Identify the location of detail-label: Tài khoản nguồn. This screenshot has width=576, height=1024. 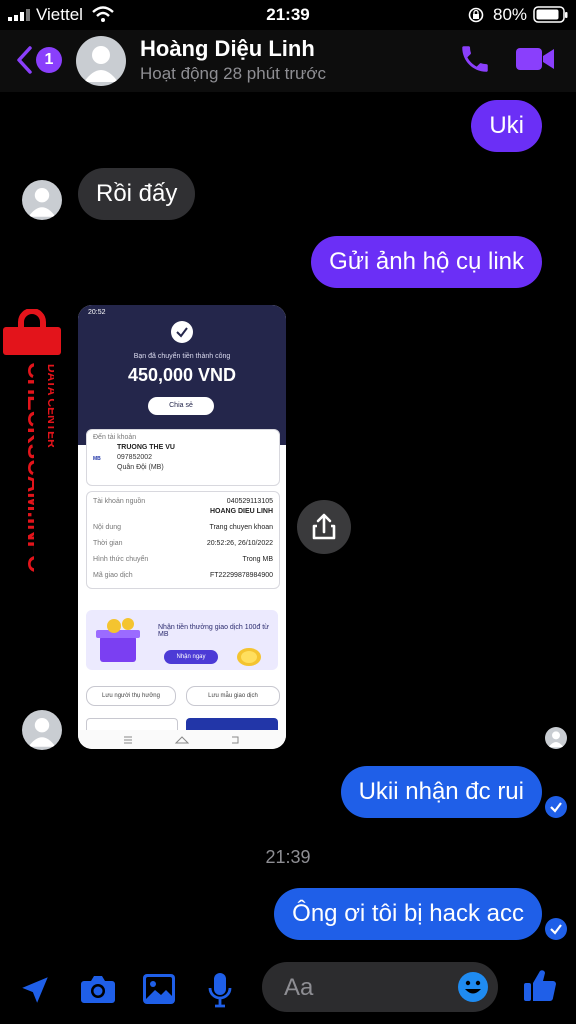
(119, 501).